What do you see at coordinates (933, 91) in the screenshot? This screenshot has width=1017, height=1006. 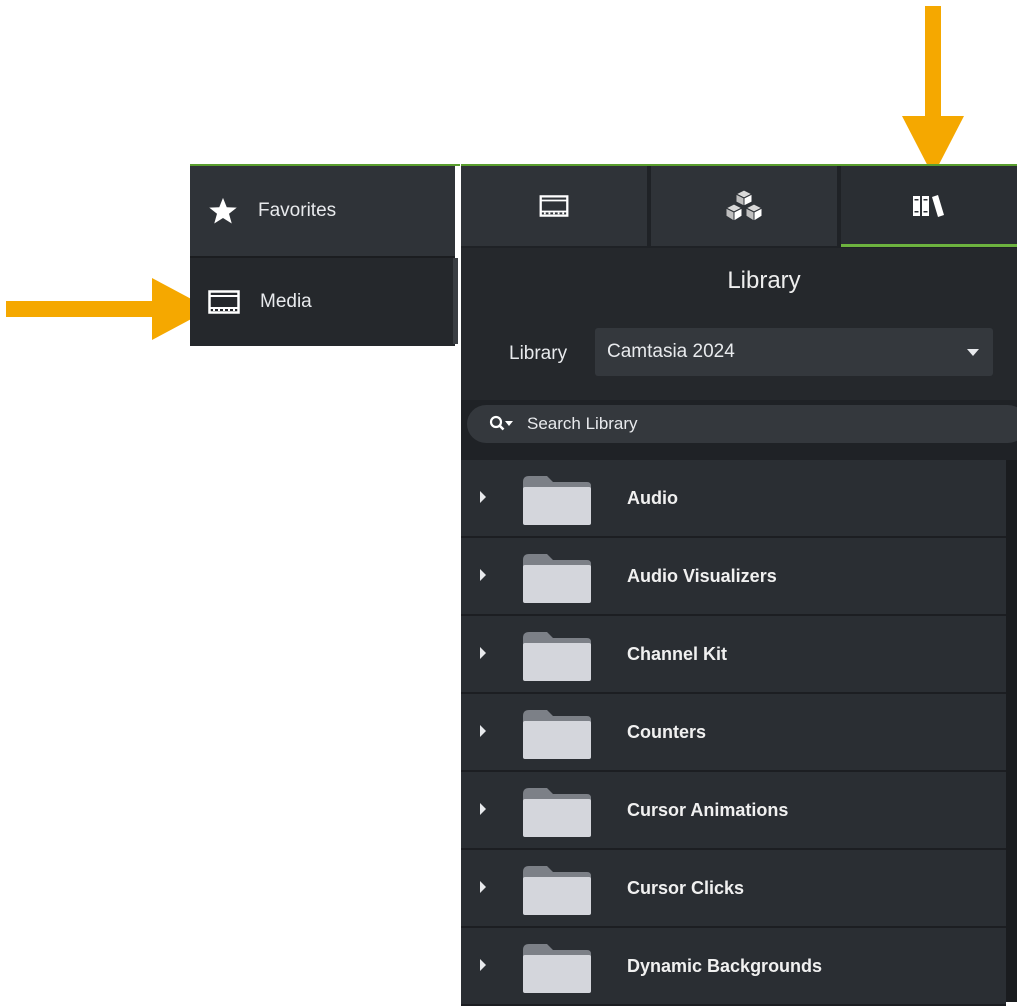 I see `annotation-arrow-down` at bounding box center [933, 91].